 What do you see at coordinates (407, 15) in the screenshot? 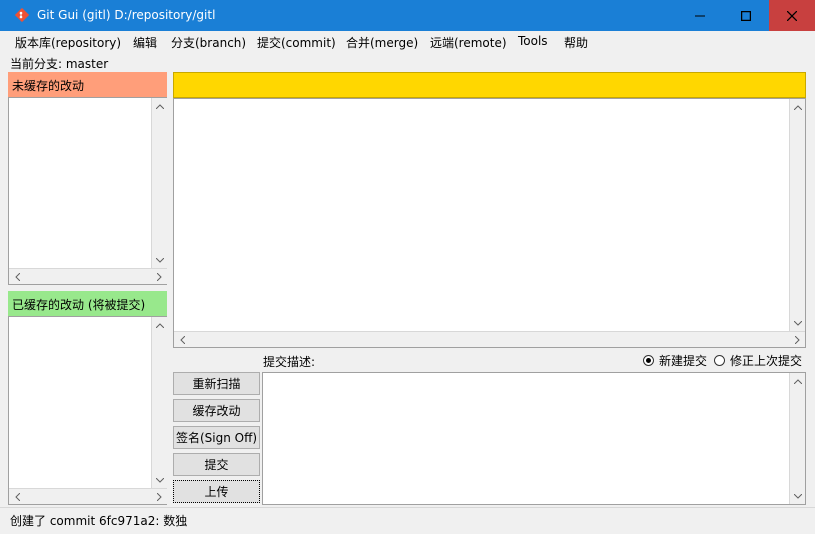
I see `title-bar: Git Gui (gitl) D:/repository/gitl` at bounding box center [407, 15].